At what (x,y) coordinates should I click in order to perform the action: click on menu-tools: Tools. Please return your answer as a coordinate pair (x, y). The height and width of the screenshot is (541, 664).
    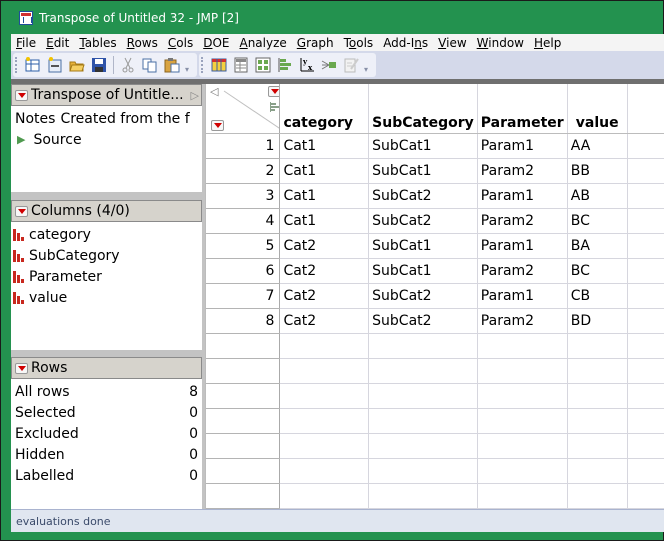
    Looking at the image, I should click on (359, 43).